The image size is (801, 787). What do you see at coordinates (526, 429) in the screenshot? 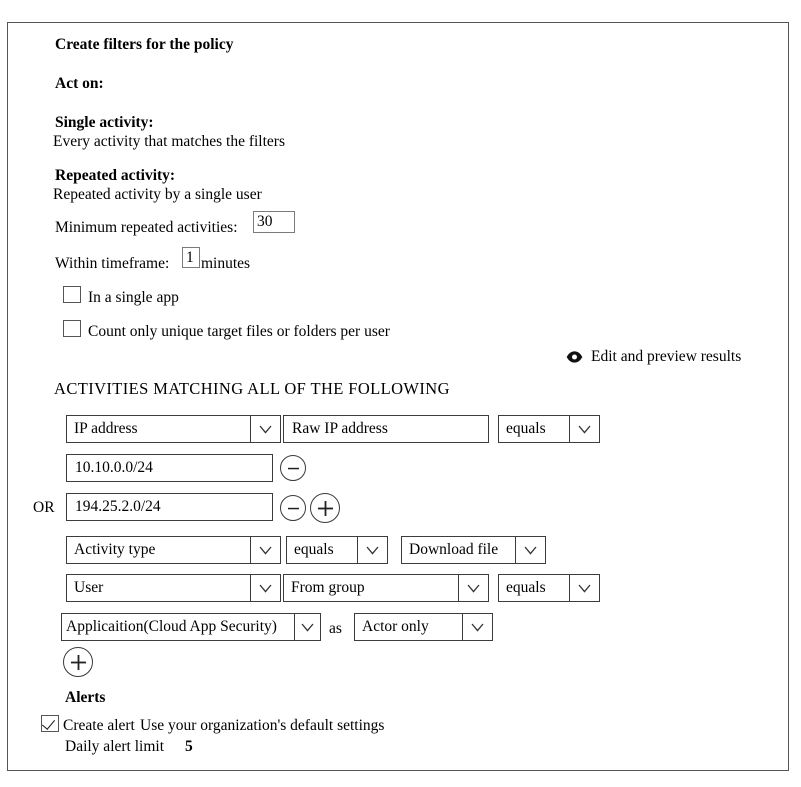
I see `filter-operator-ip-address-value: equals` at bounding box center [526, 429].